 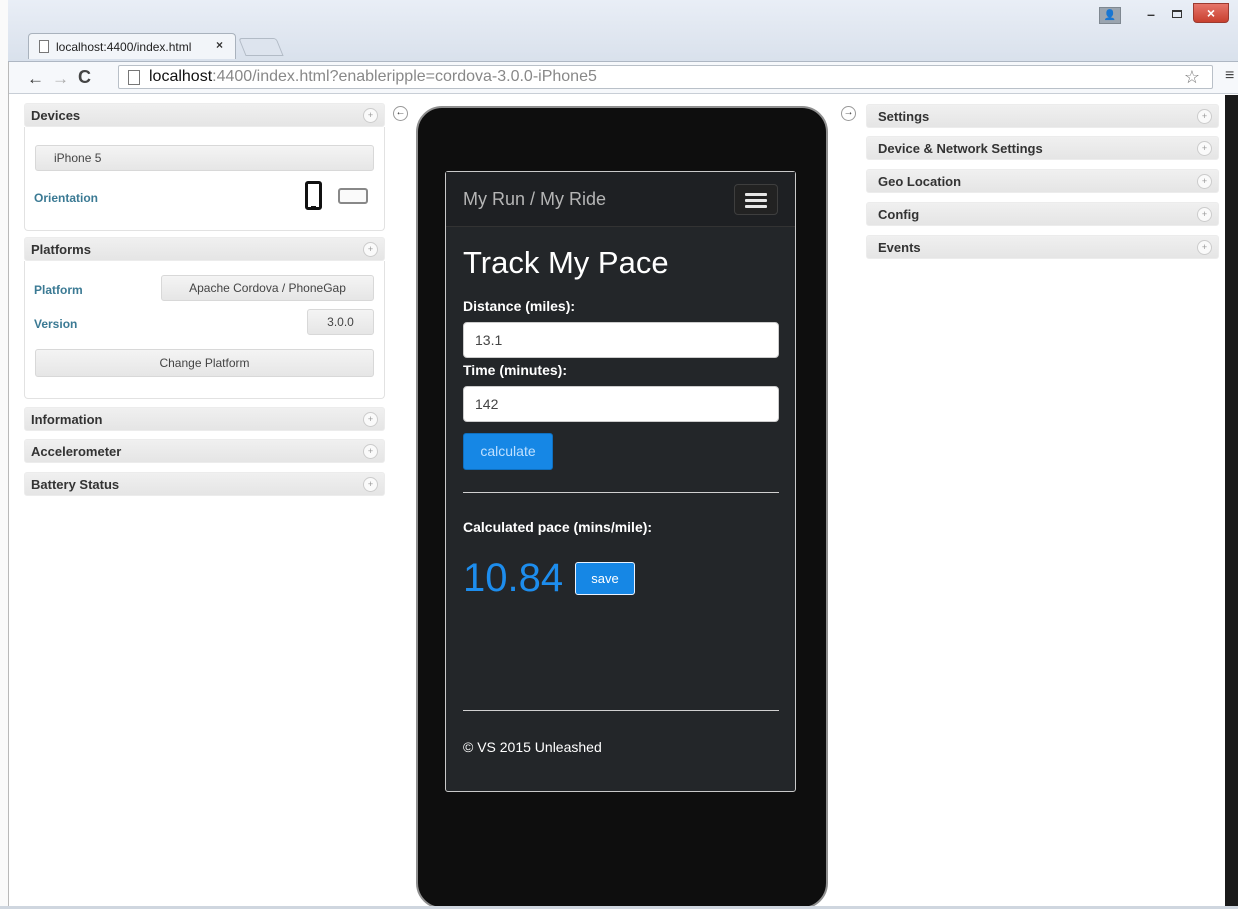 What do you see at coordinates (66, 198) in the screenshot?
I see `orientation-label: Orientation` at bounding box center [66, 198].